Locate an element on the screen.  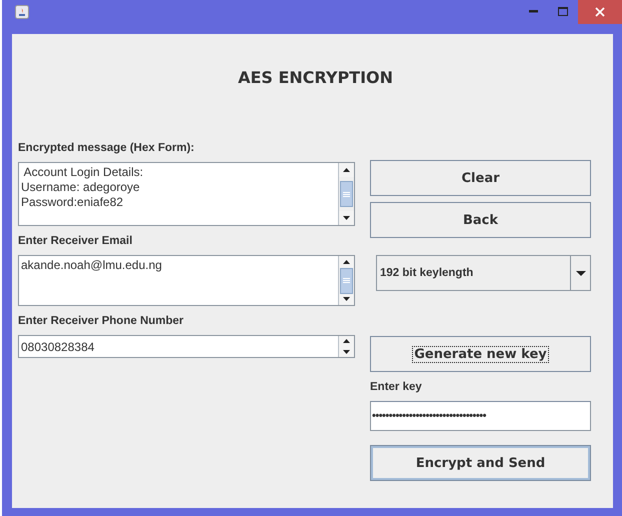
caret-icon is located at coordinates (581, 273).